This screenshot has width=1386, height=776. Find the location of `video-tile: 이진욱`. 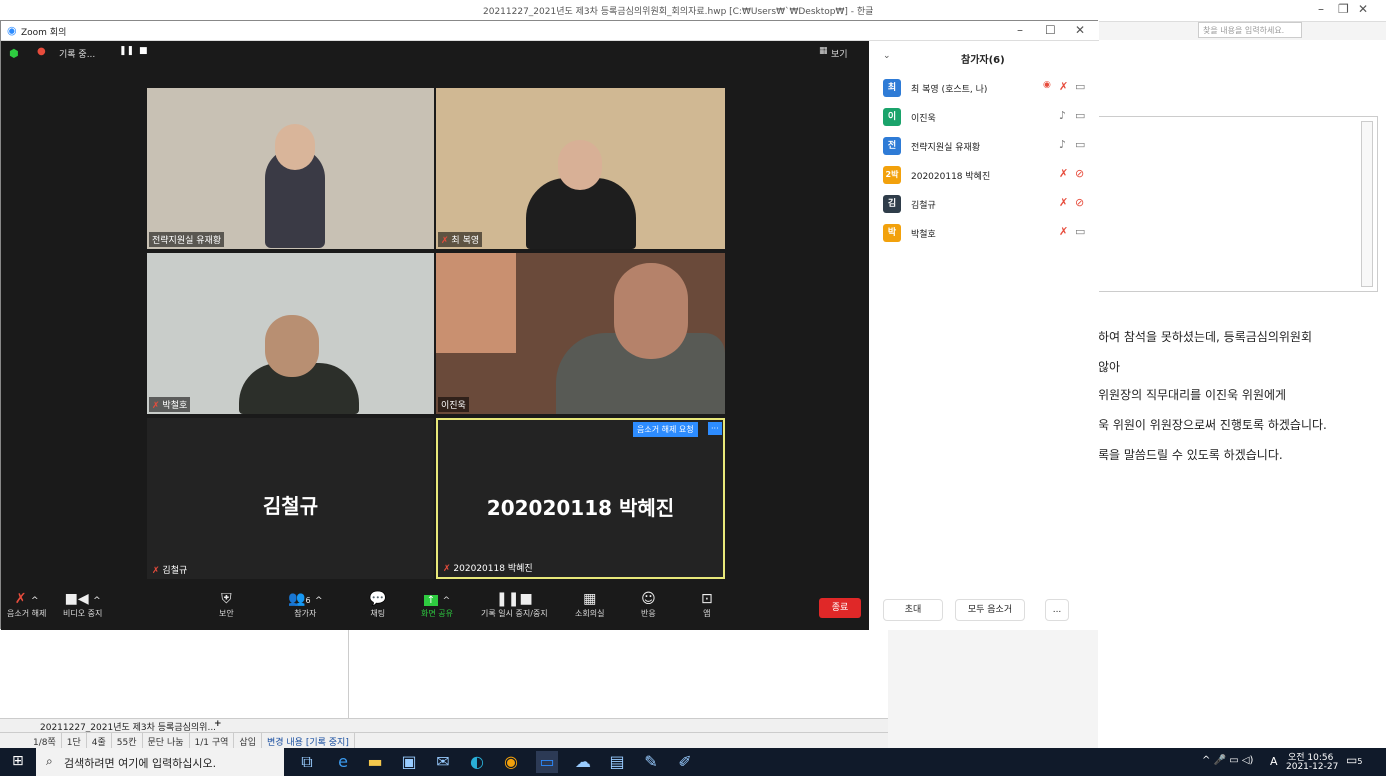

video-tile: 이진욱 is located at coordinates (580, 333).